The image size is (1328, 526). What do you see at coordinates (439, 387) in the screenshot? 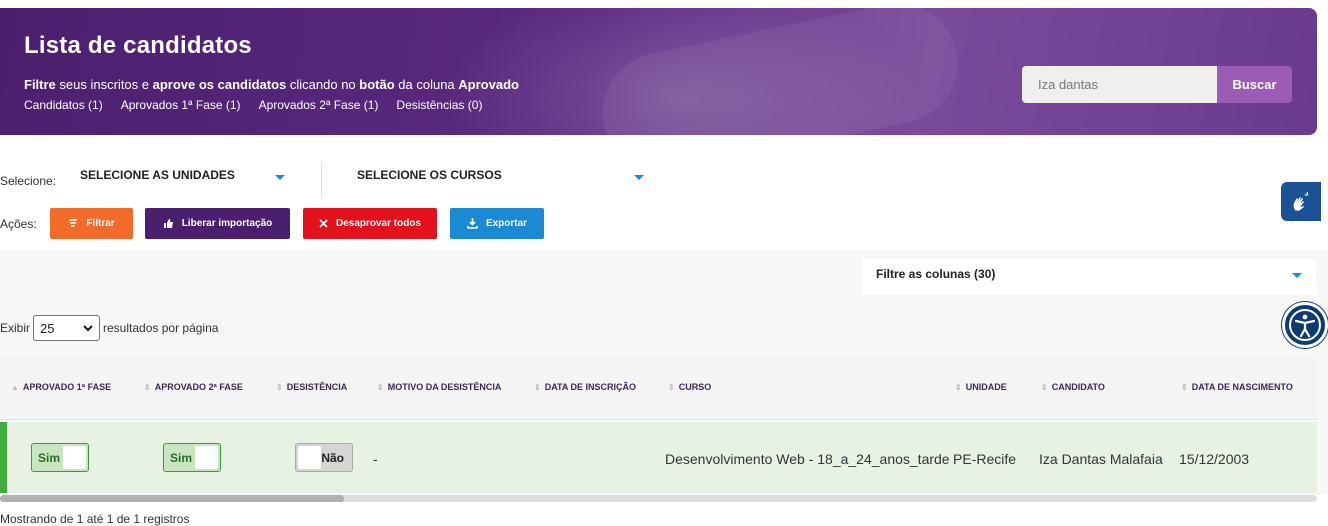
I see `col-motivo: ⇕ MOTIVO DA DESISTÊNCIA` at bounding box center [439, 387].